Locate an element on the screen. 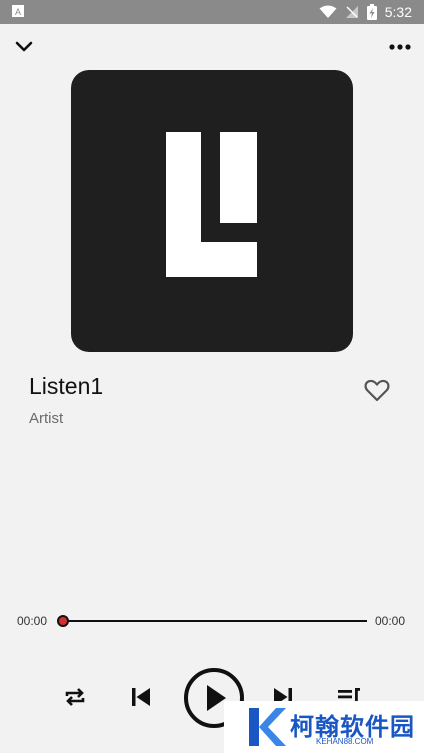 Image resolution: width=424 pixels, height=753 pixels. more-horizontal-icon is located at coordinates (400, 47).